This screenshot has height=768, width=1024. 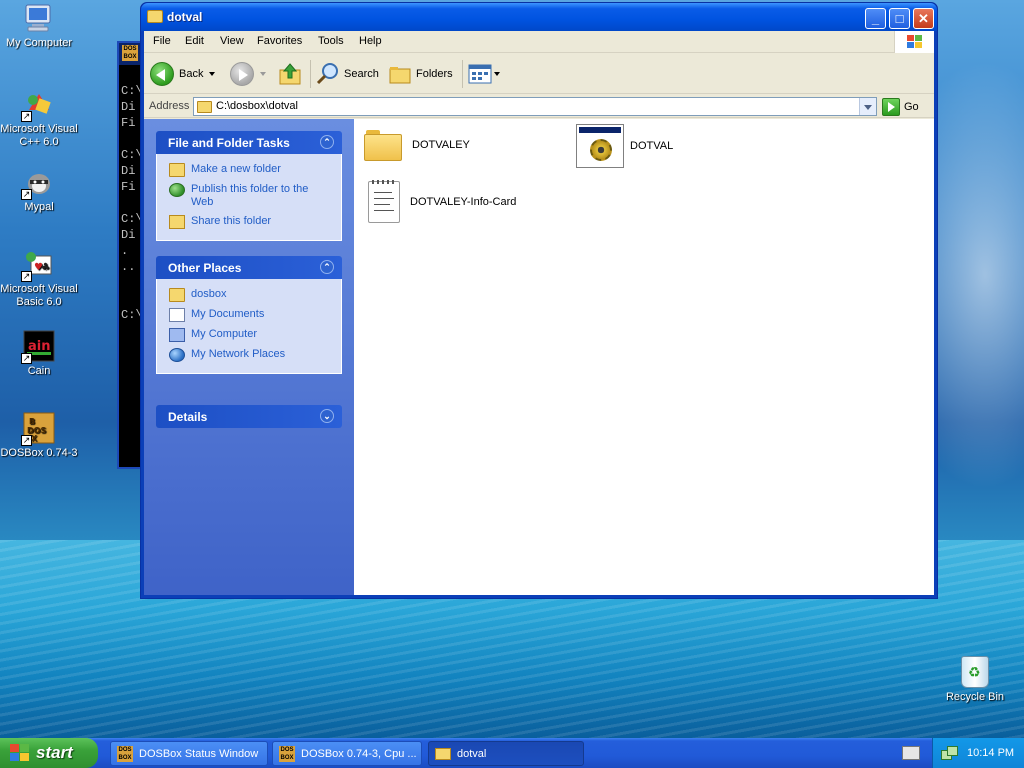 I want to click on place-label: My Network Places, so click(x=238, y=354).